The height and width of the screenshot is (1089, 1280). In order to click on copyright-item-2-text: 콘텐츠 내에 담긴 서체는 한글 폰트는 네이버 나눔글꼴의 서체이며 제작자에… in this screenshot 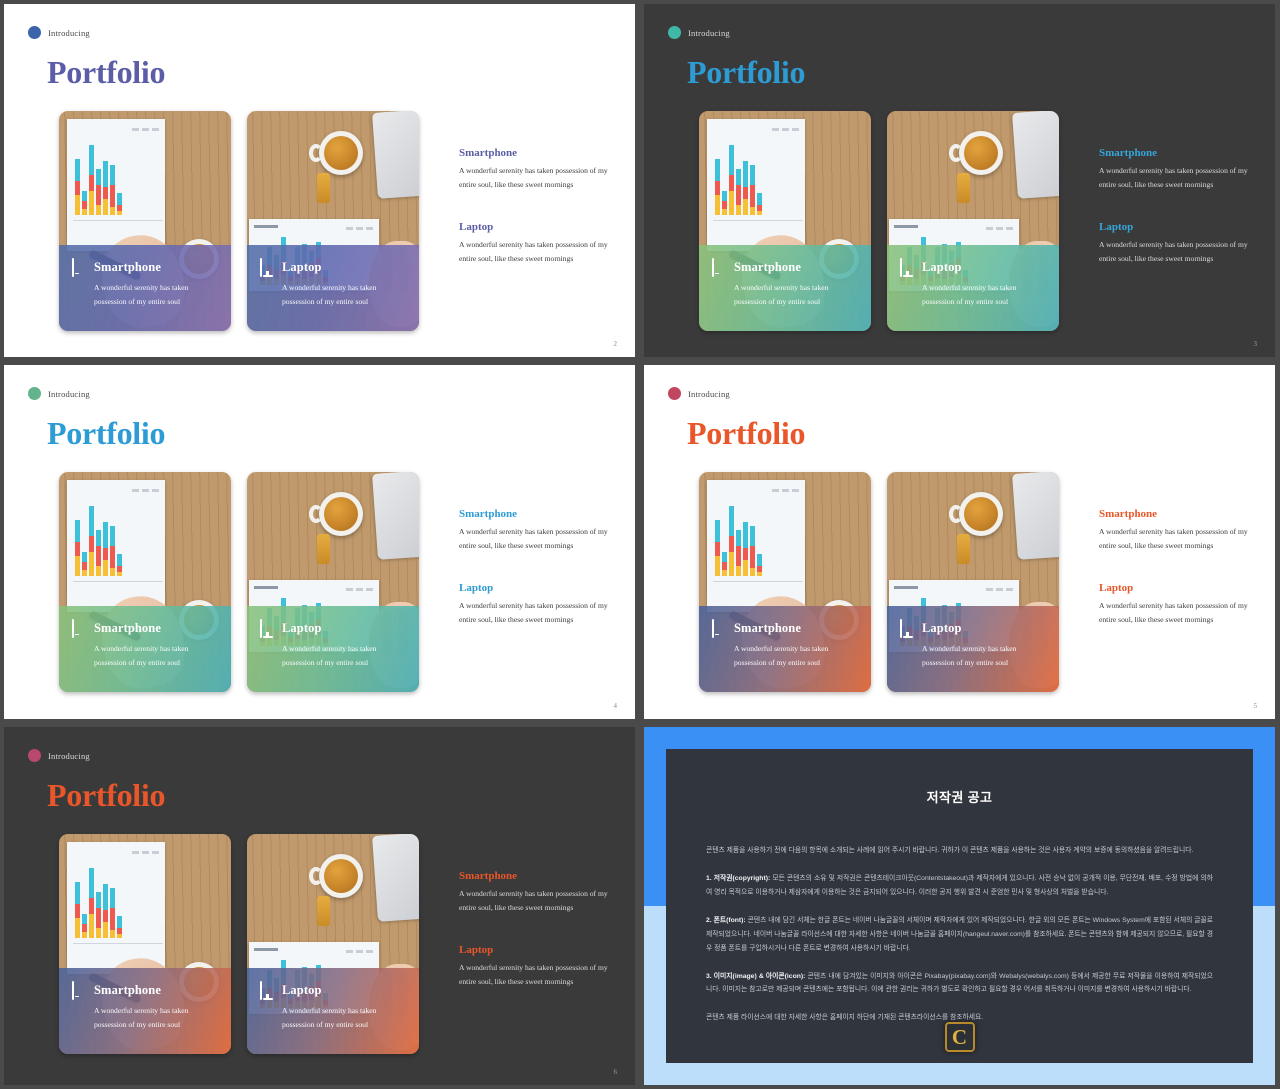, I will do `click(959, 934)`.